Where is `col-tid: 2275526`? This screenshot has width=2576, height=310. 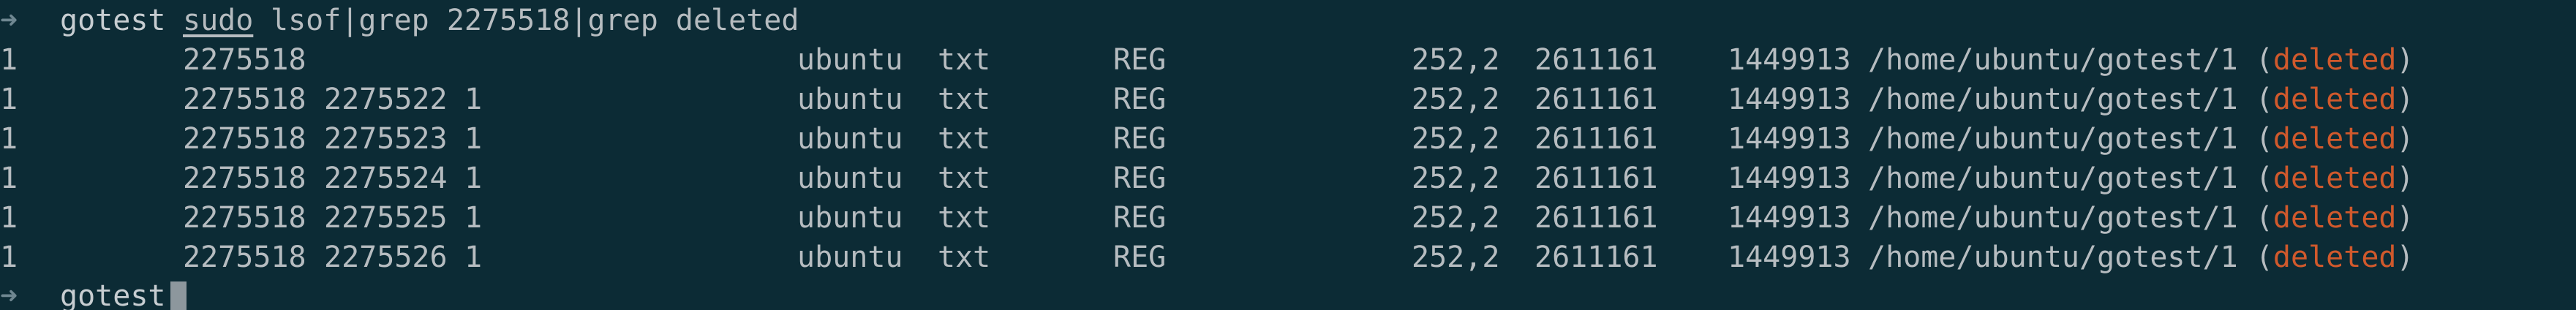 col-tid: 2275526 is located at coordinates (386, 257).